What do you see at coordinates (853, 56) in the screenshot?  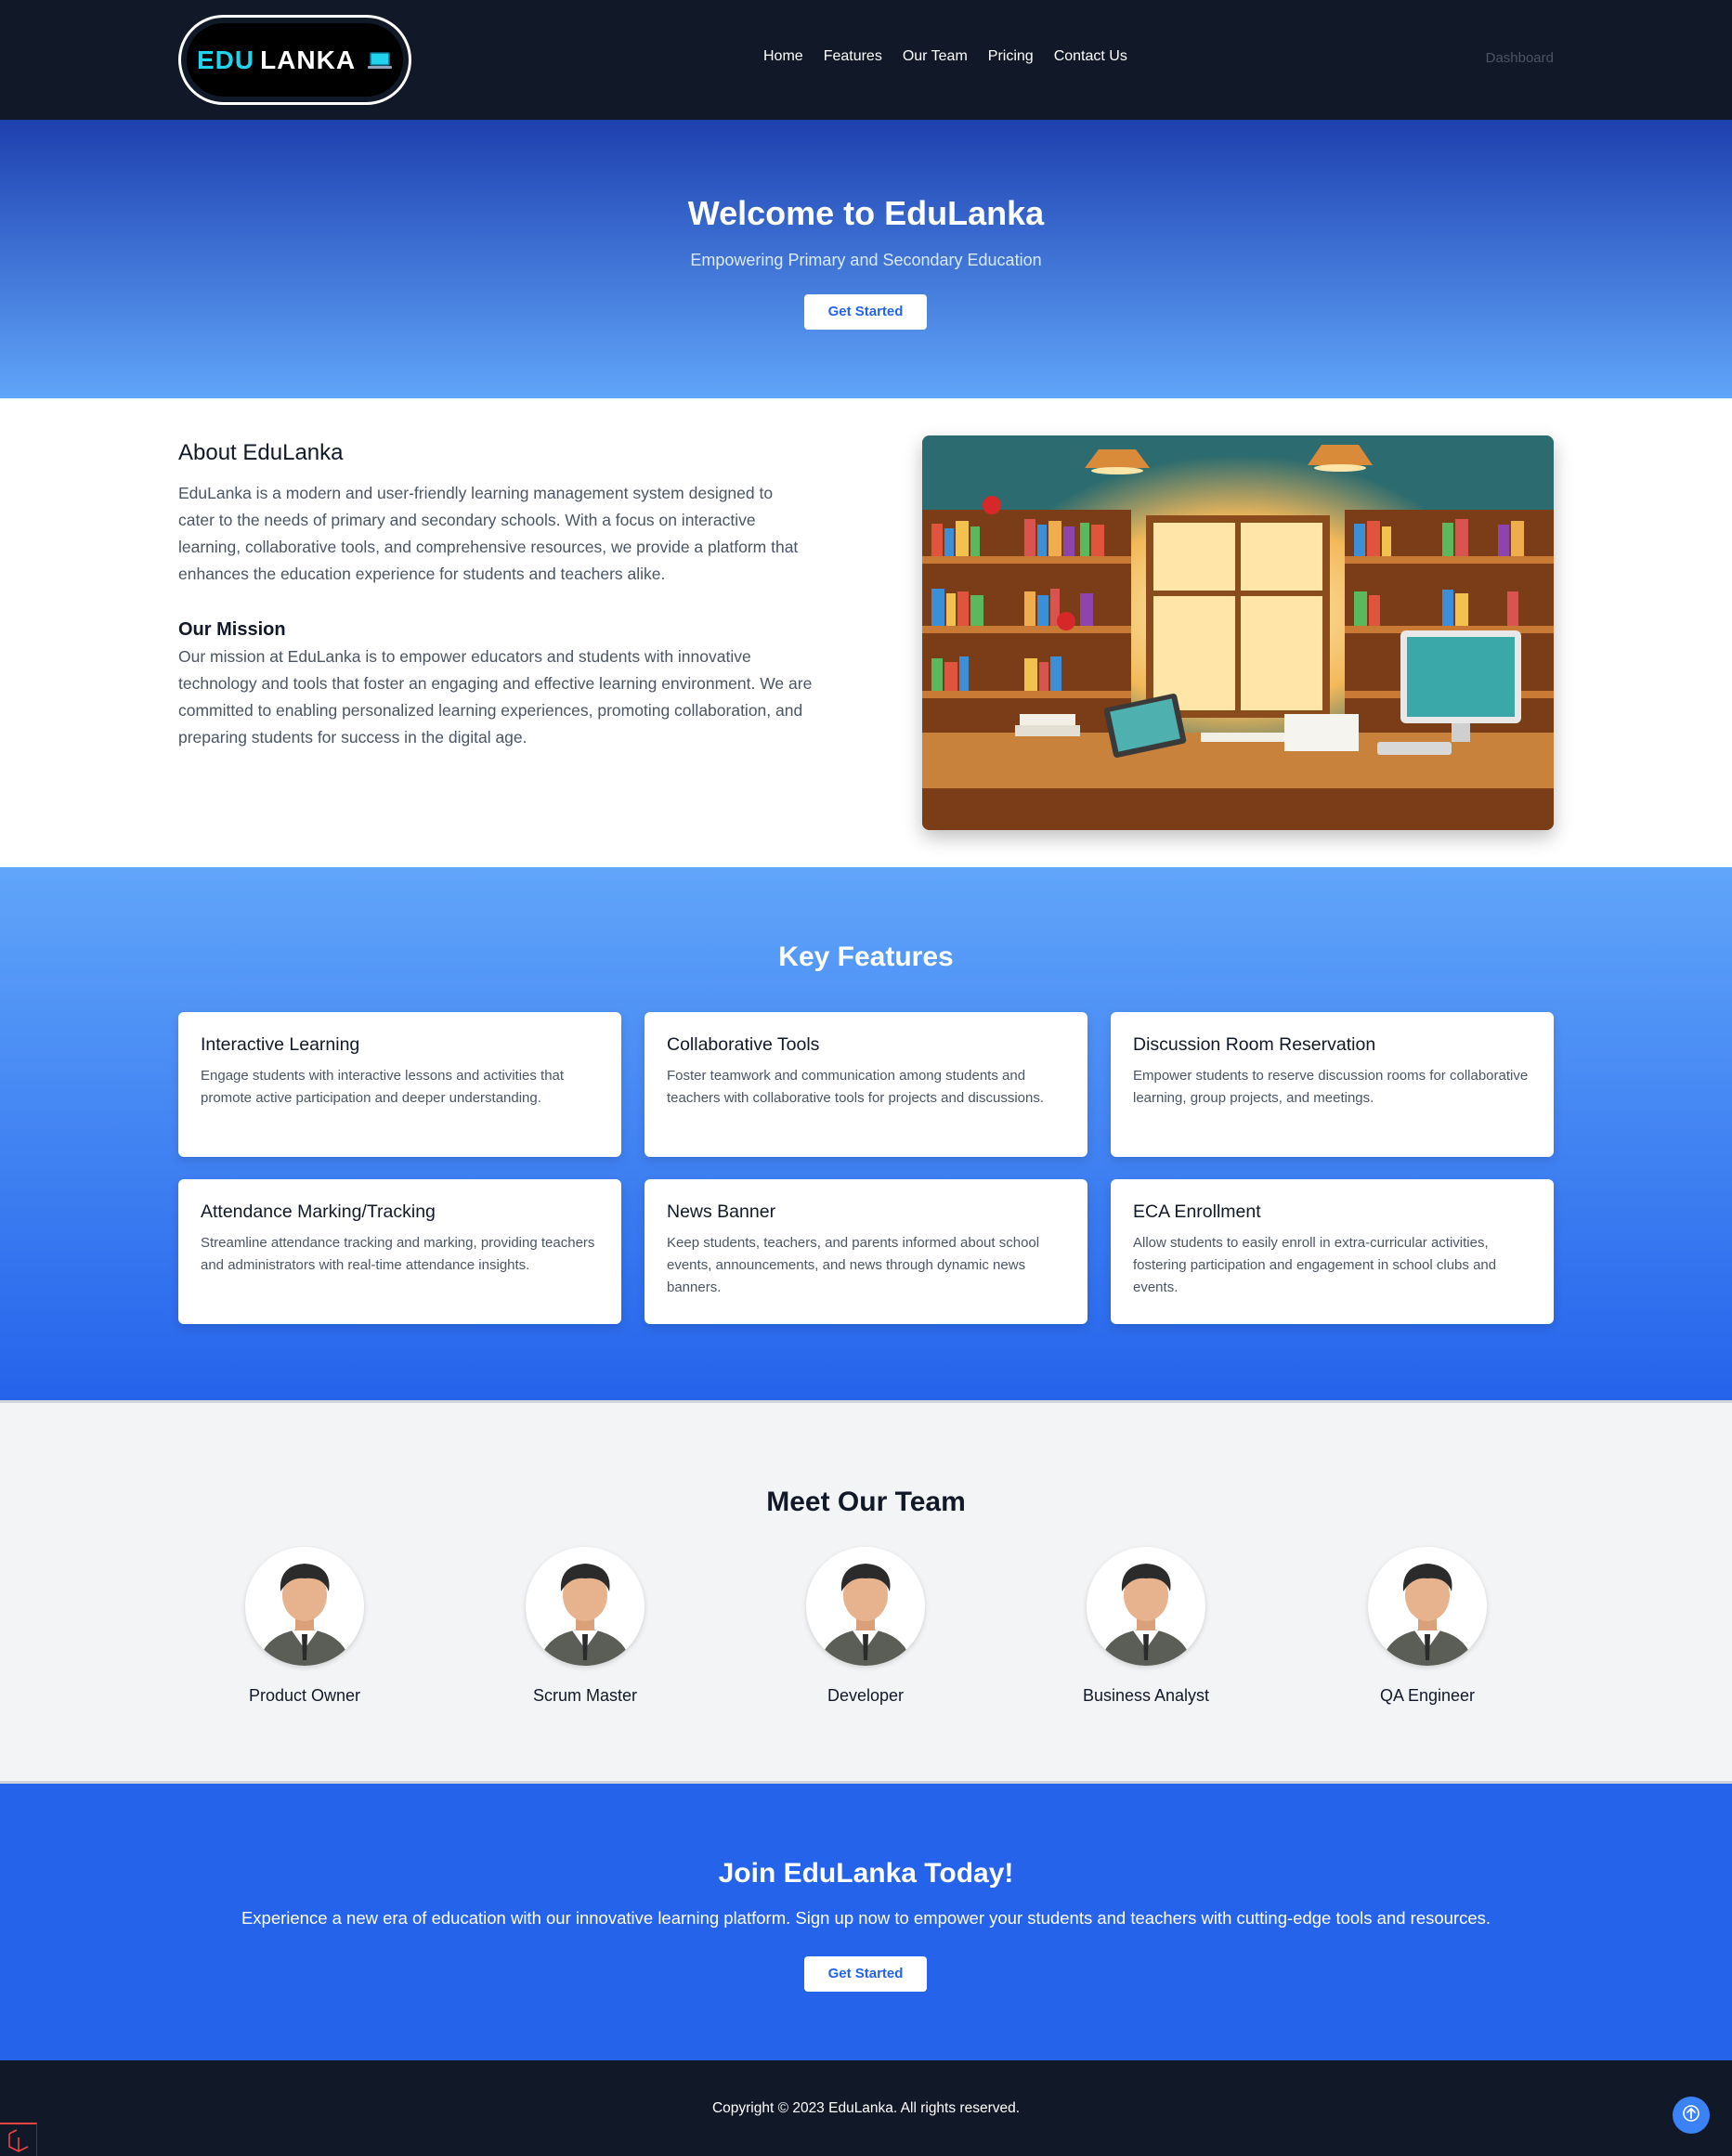 I see `nav-link-features: Features` at bounding box center [853, 56].